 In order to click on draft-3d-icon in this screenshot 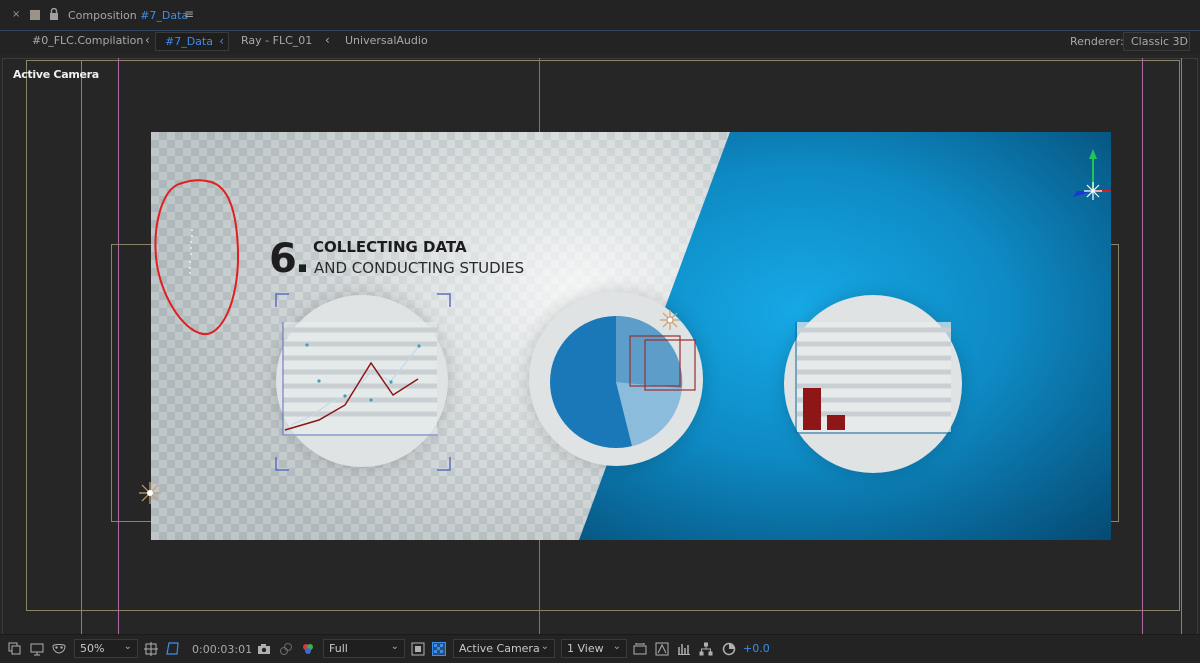, I will do `click(662, 649)`.